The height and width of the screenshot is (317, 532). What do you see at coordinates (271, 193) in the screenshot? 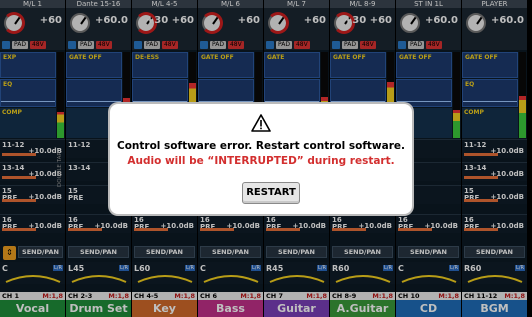
I see `restart-button: RESTART` at bounding box center [271, 193].